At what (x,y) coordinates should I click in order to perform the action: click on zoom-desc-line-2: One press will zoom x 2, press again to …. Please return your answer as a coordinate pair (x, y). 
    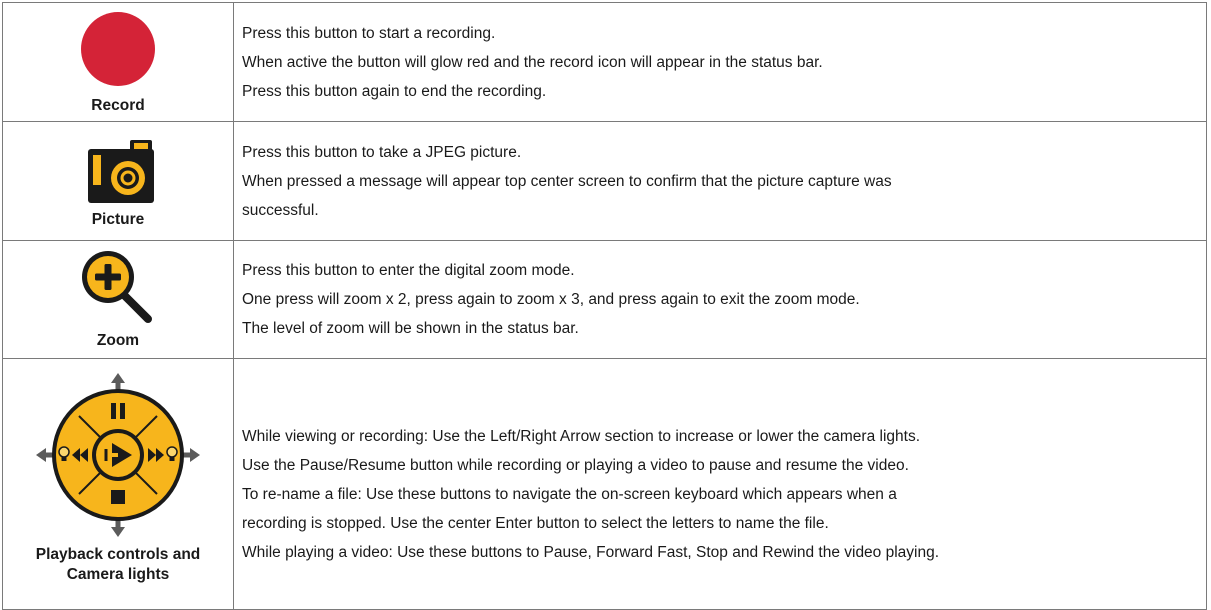
    Looking at the image, I should click on (551, 299).